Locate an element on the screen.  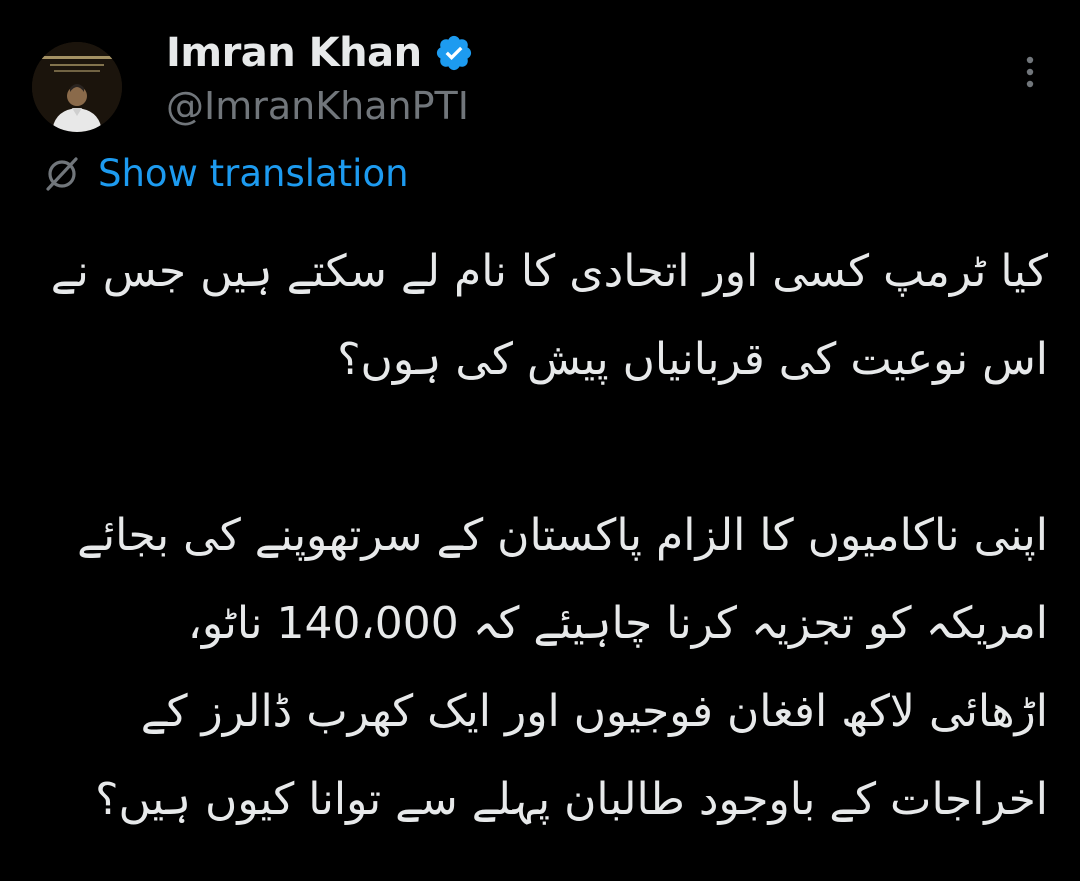
more-vertical-icon is located at coordinates (1030, 72).